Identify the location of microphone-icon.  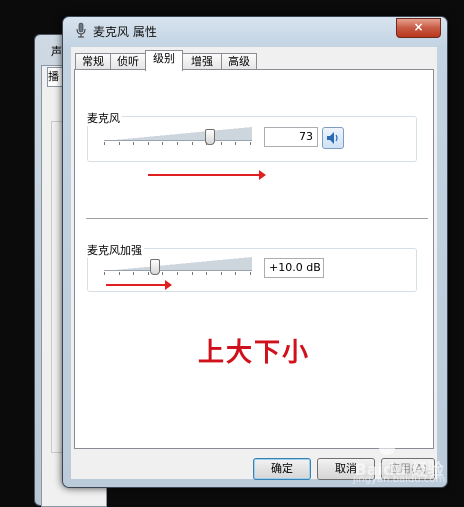
(81, 30).